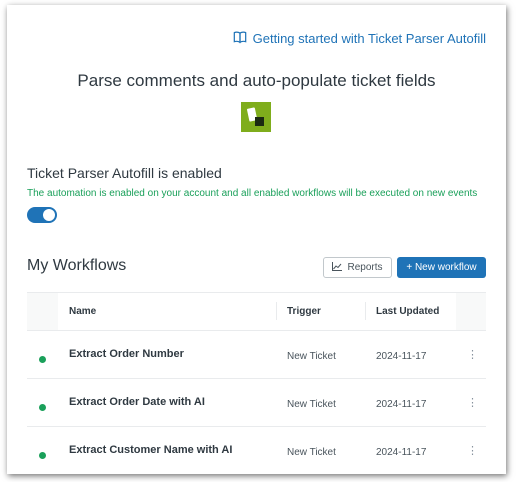 The image size is (517, 482). What do you see at coordinates (49, 215) in the screenshot?
I see `toggle-knob` at bounding box center [49, 215].